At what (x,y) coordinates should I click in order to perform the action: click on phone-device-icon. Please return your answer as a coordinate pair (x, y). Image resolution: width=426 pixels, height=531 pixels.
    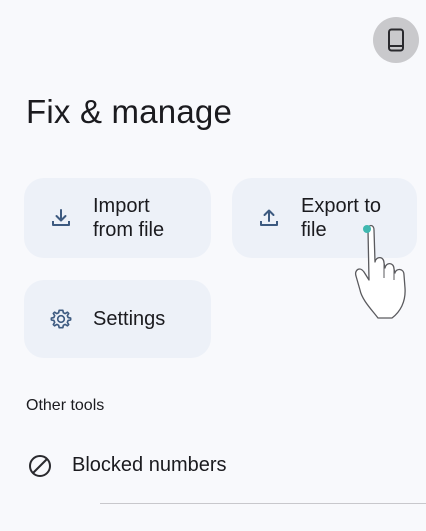
    Looking at the image, I should click on (396, 40).